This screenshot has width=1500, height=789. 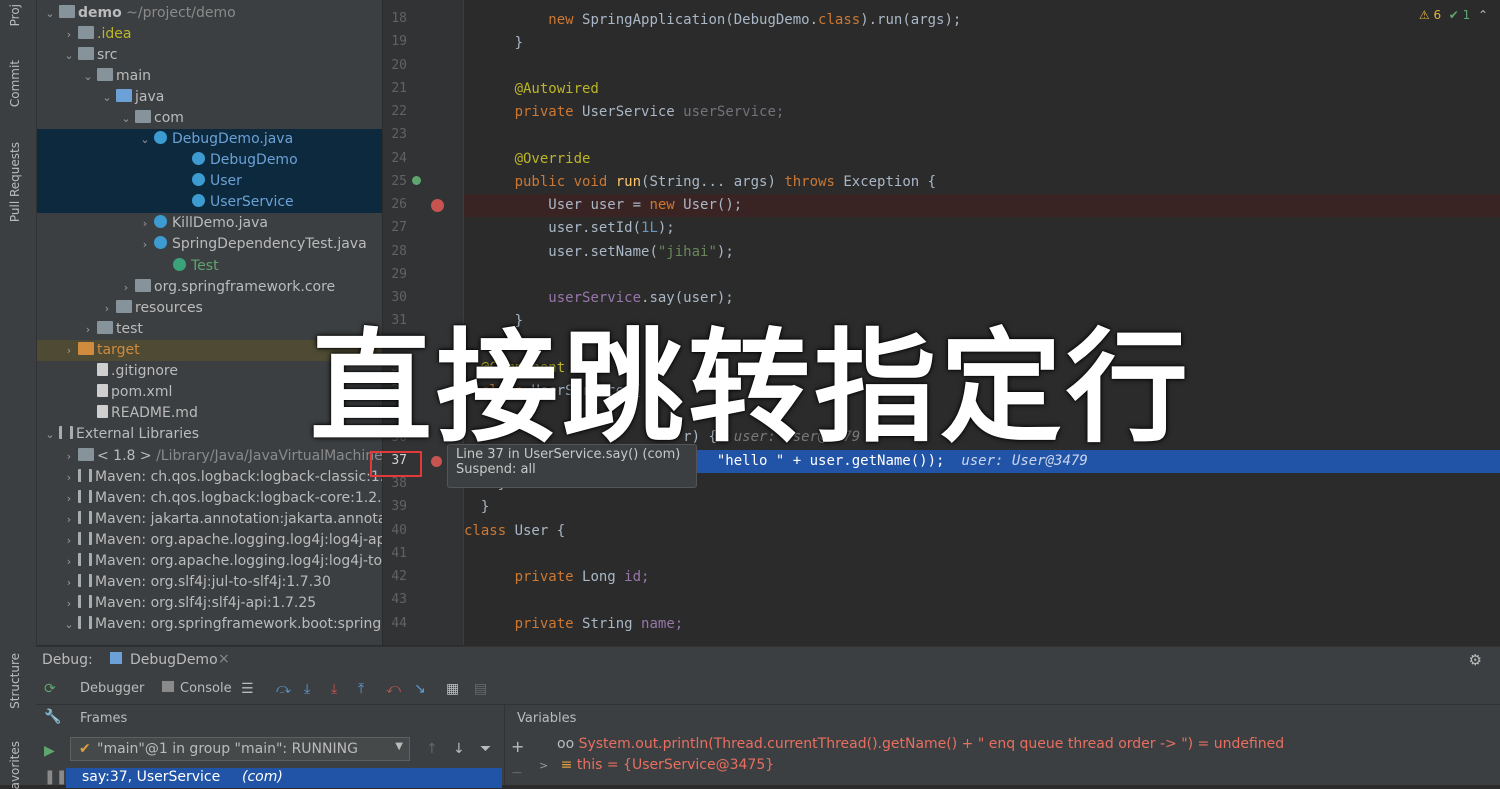 What do you see at coordinates (1430, 15) in the screenshot?
I see `warnings-count: ⚠ 6` at bounding box center [1430, 15].